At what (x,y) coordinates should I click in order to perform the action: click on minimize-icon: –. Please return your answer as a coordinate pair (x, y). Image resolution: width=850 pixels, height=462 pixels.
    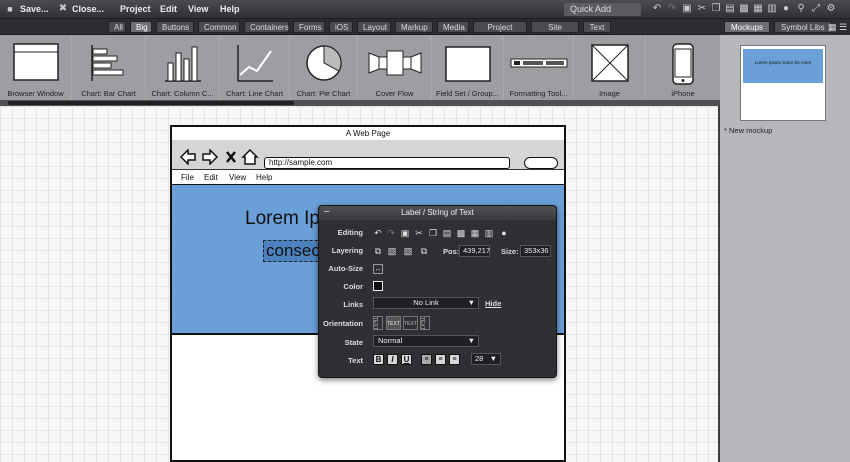
    Looking at the image, I should click on (327, 212).